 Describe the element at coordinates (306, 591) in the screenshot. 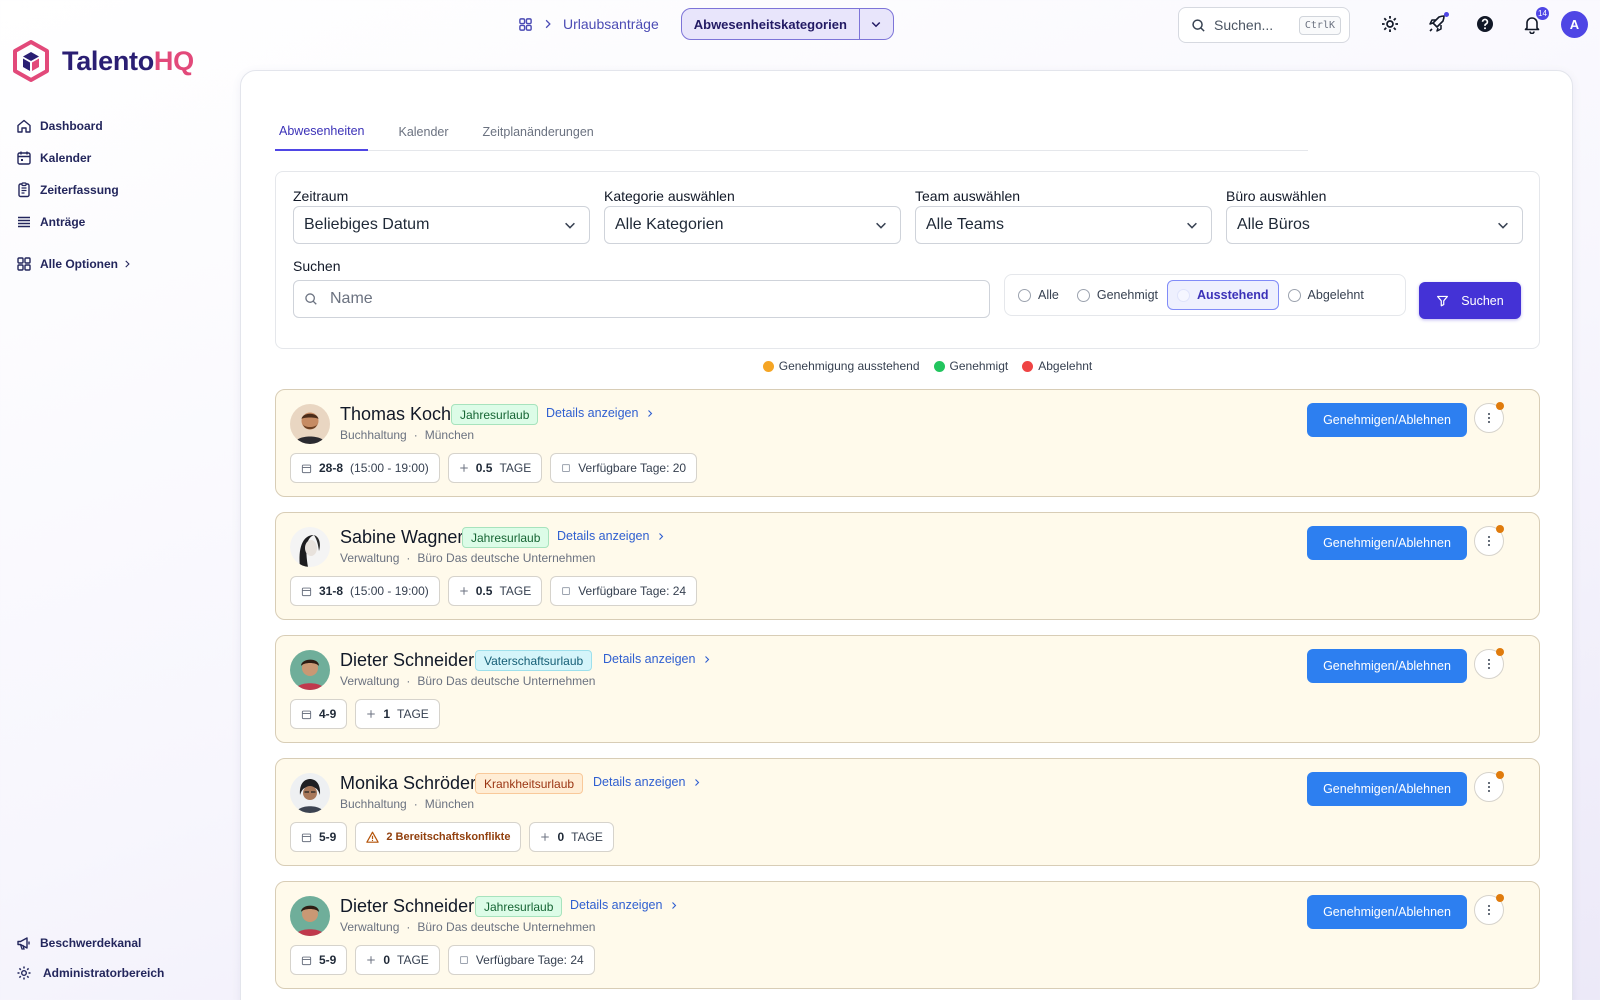

I see `calendar-icon` at that location.